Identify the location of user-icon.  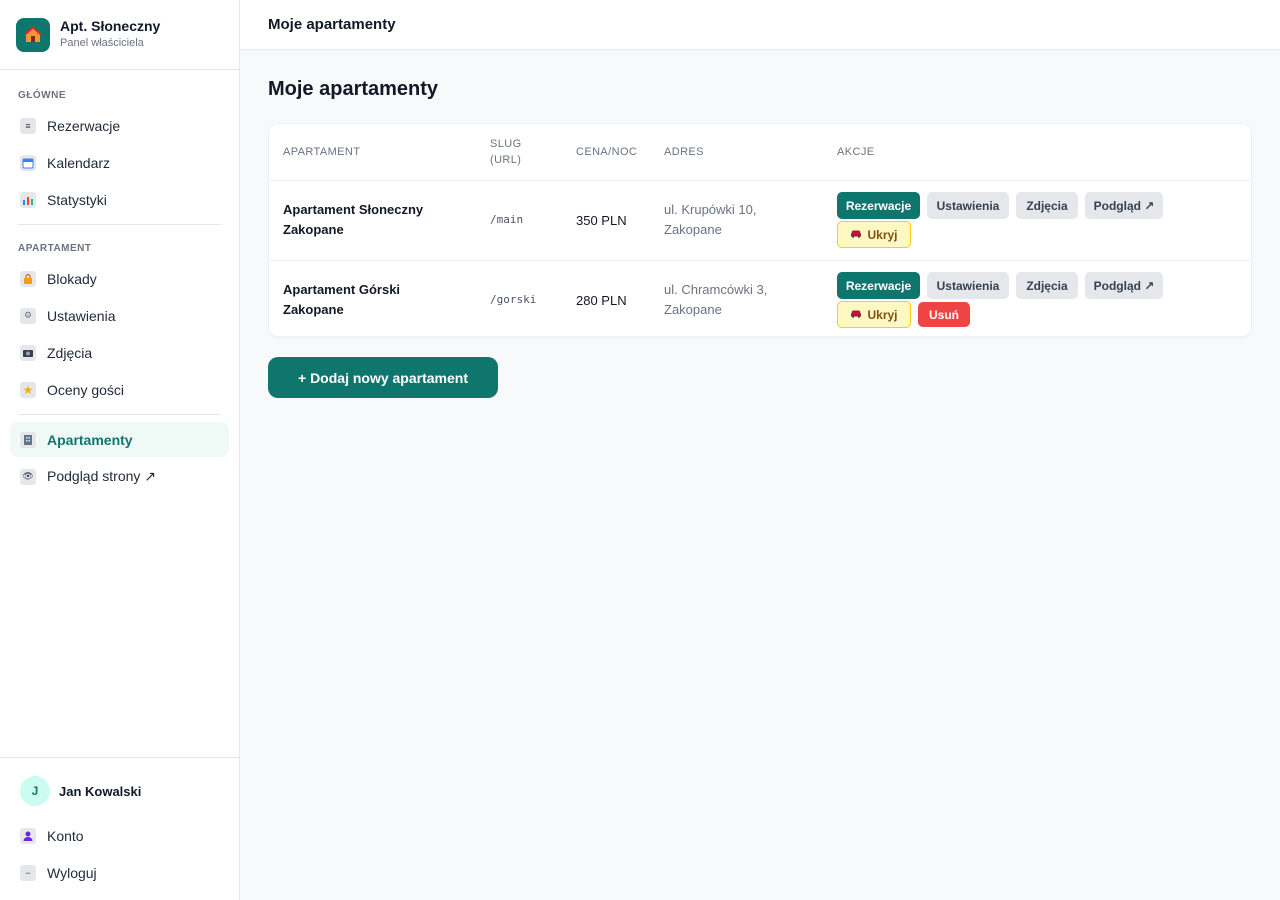
(28, 835).